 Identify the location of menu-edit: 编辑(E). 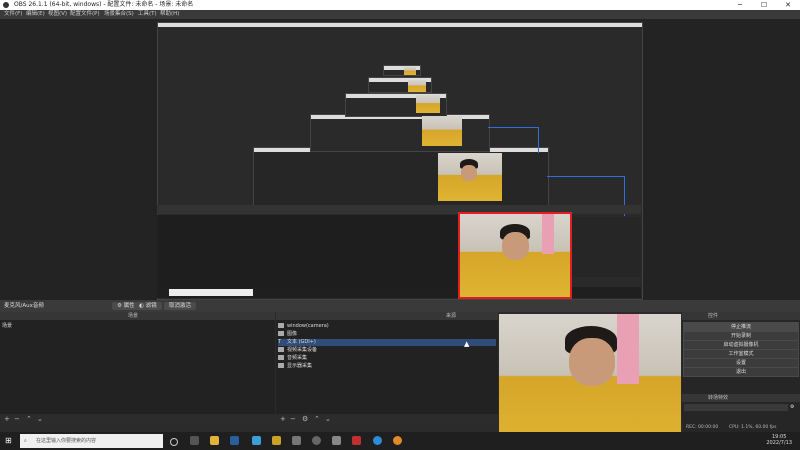
(35, 14).